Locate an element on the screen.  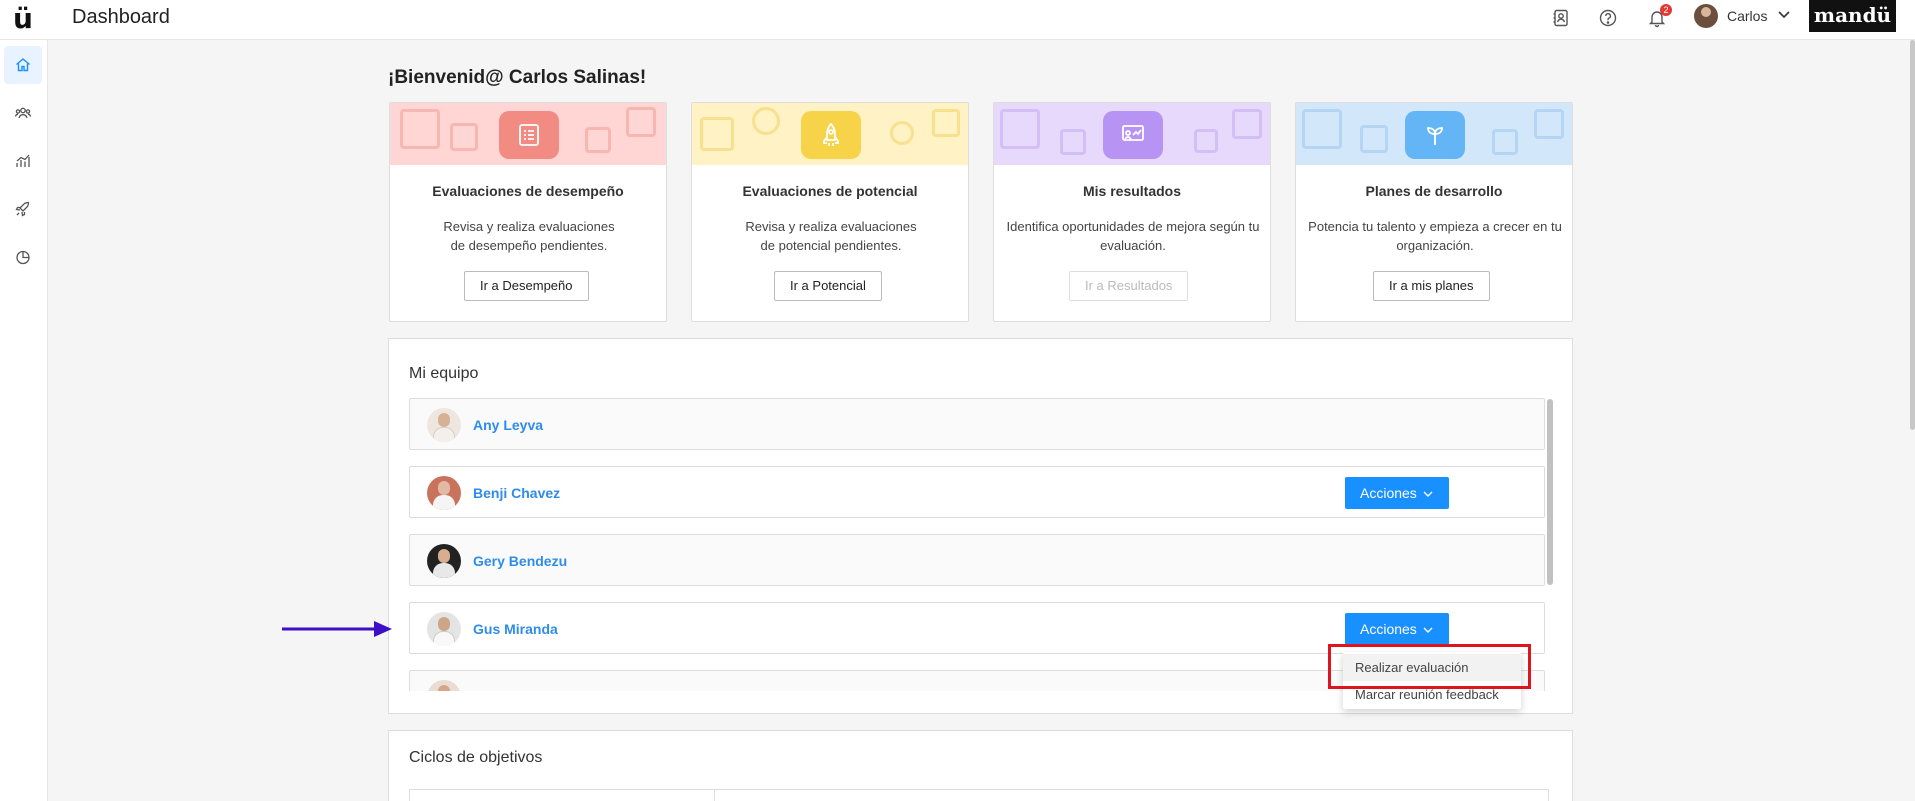
home-icon is located at coordinates (23, 65).